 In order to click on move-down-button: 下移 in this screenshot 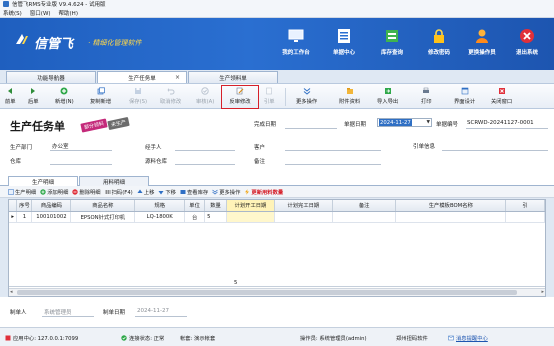, I will do `click(167, 192)`.